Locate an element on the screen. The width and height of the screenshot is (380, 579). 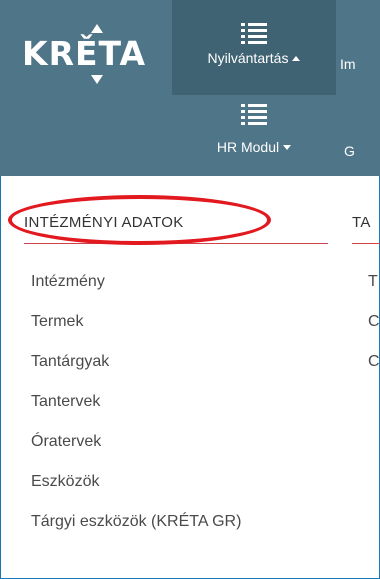
kreta-logo: KRĚTA is located at coordinates (97, 53).